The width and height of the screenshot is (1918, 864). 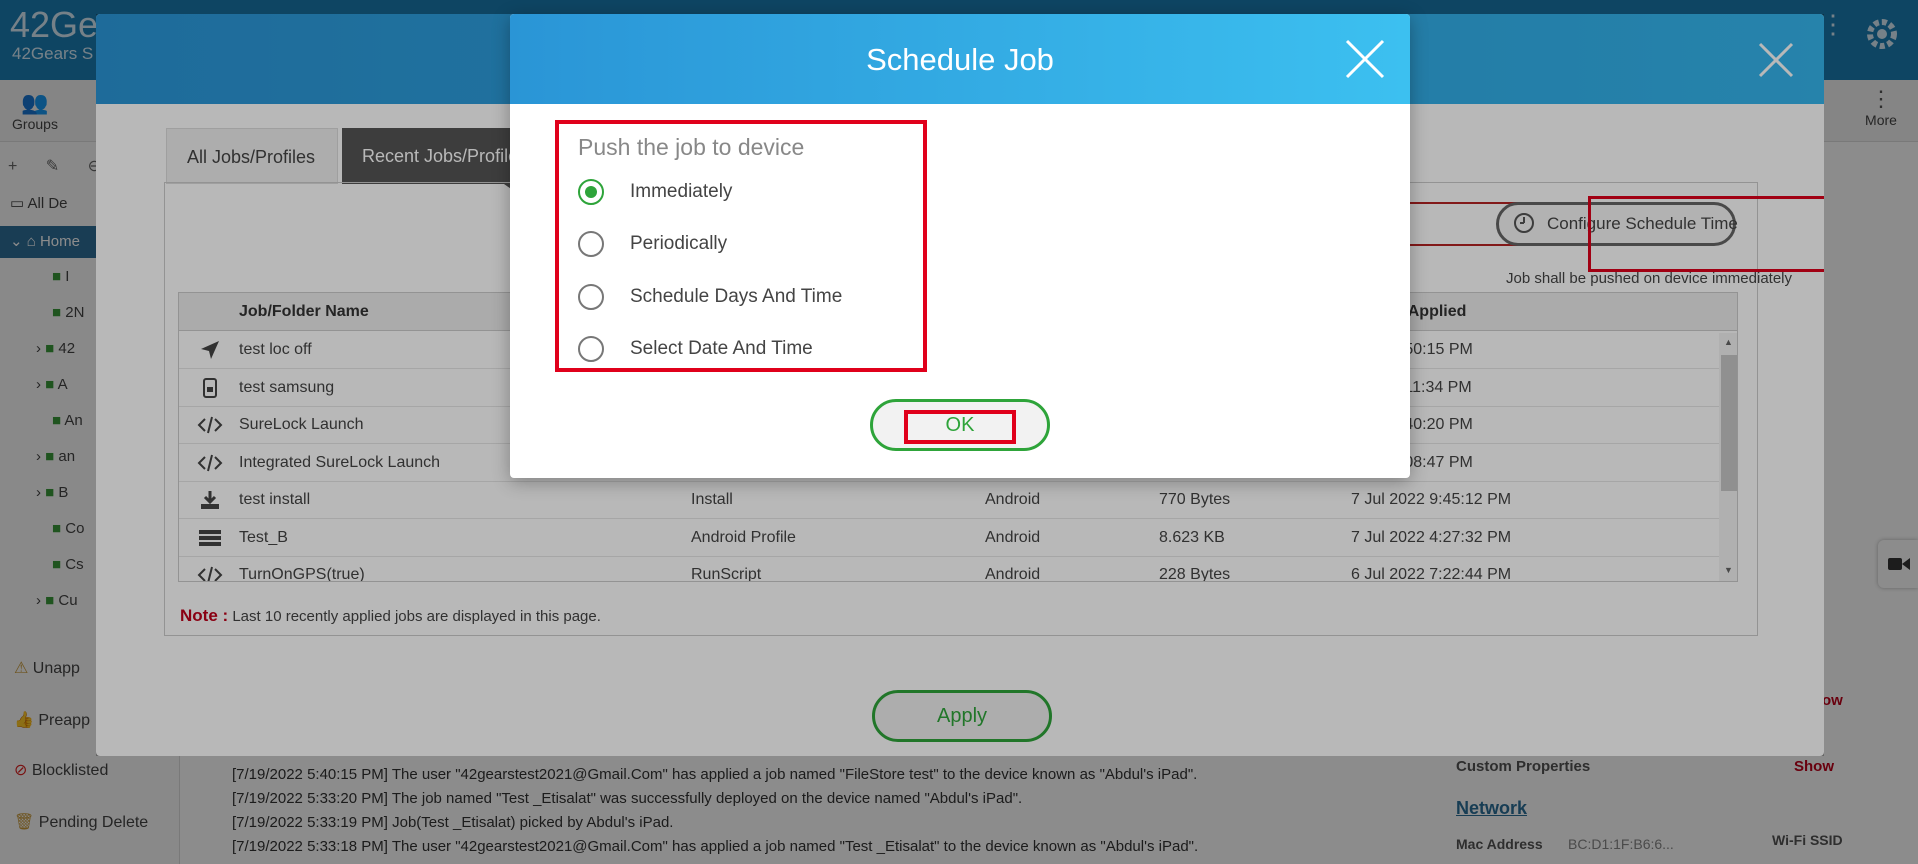 I want to click on dialog-header: Schedule Job, so click(x=960, y=59).